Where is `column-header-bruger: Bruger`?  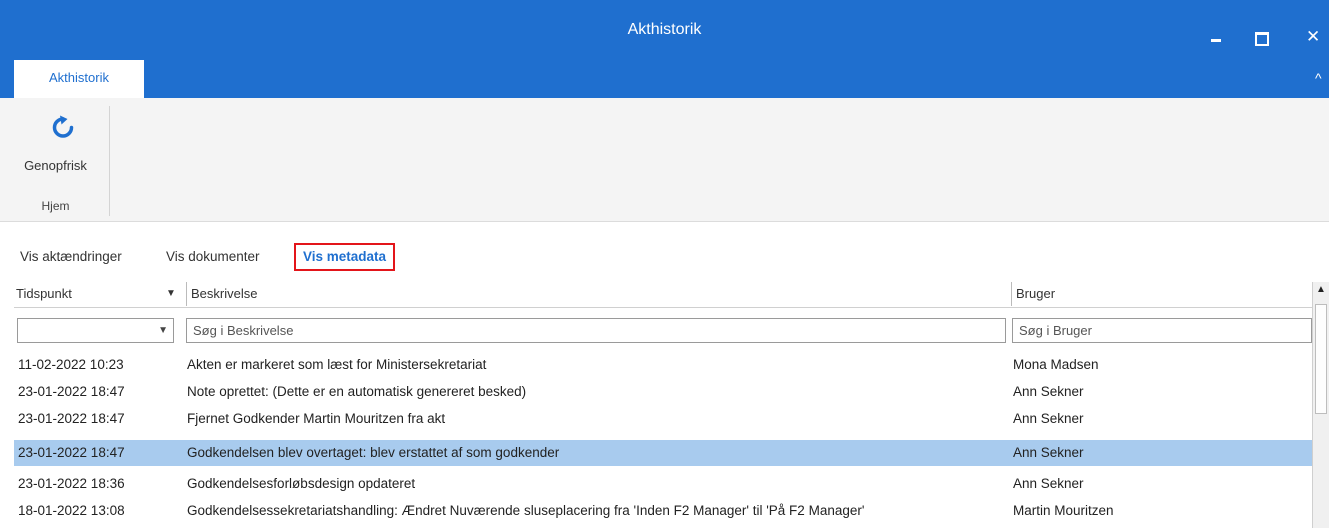
column-header-bruger: Bruger is located at coordinates (1160, 294).